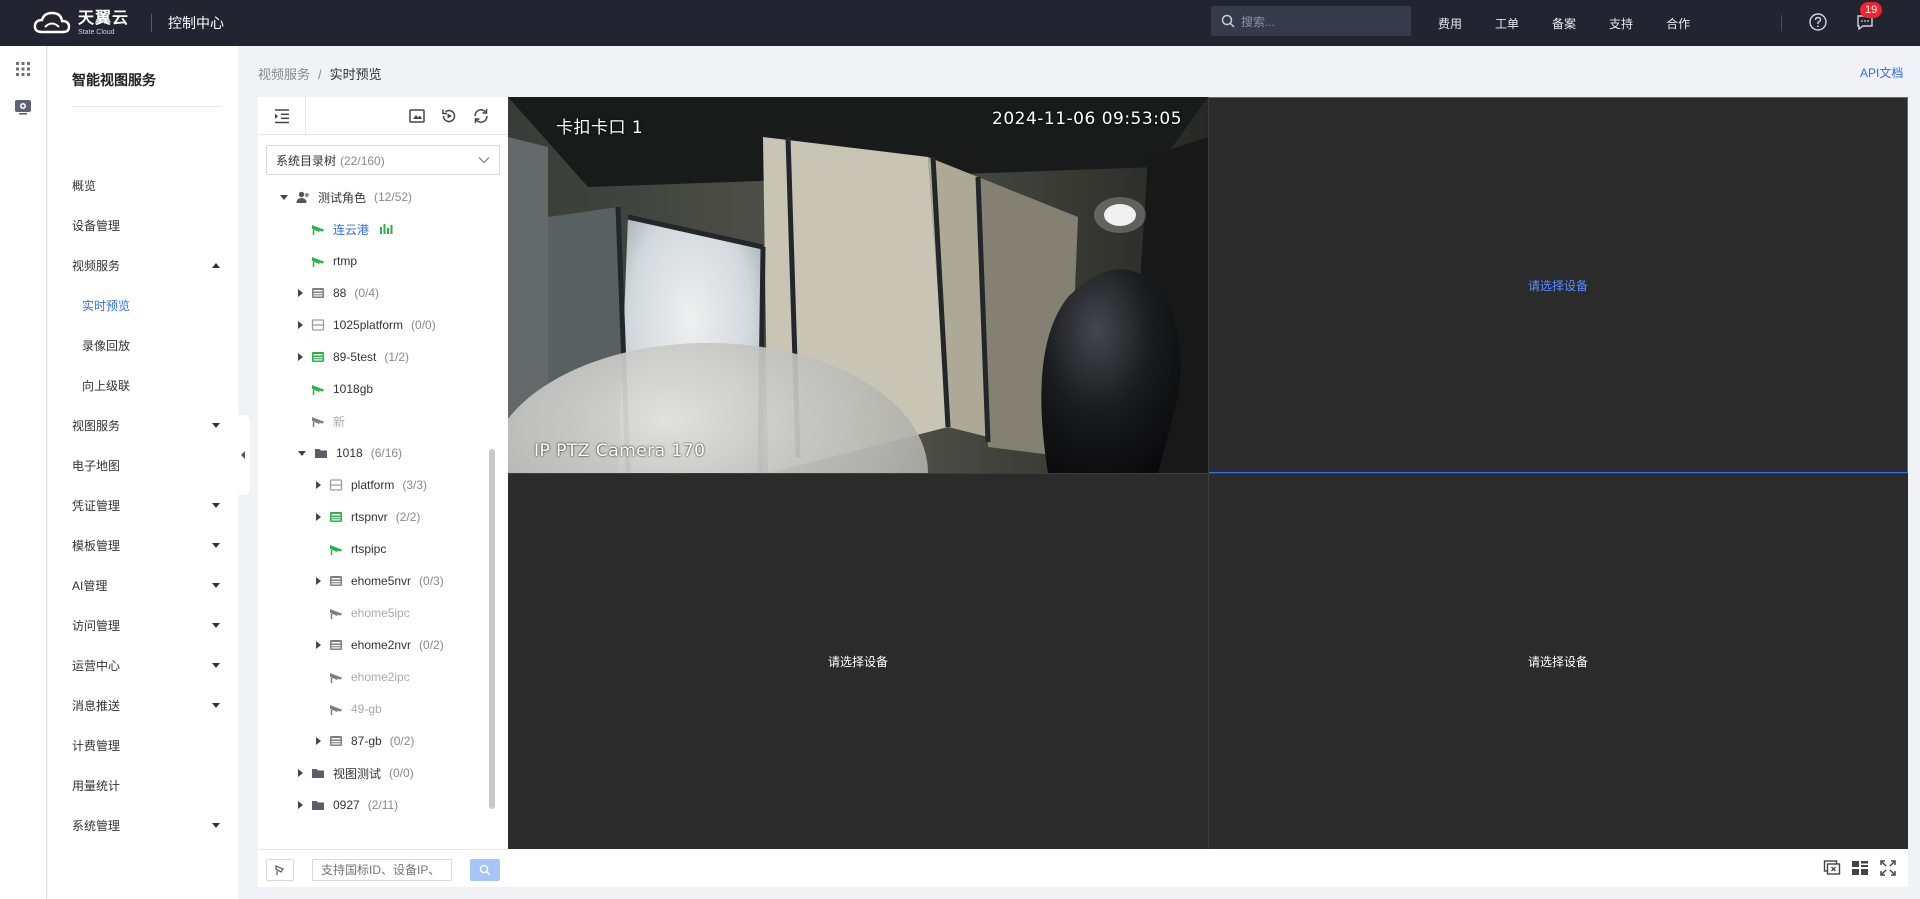 The image size is (1920, 899). What do you see at coordinates (380, 581) in the screenshot?
I see `tree-node: ehome5nvr (0/3)` at bounding box center [380, 581].